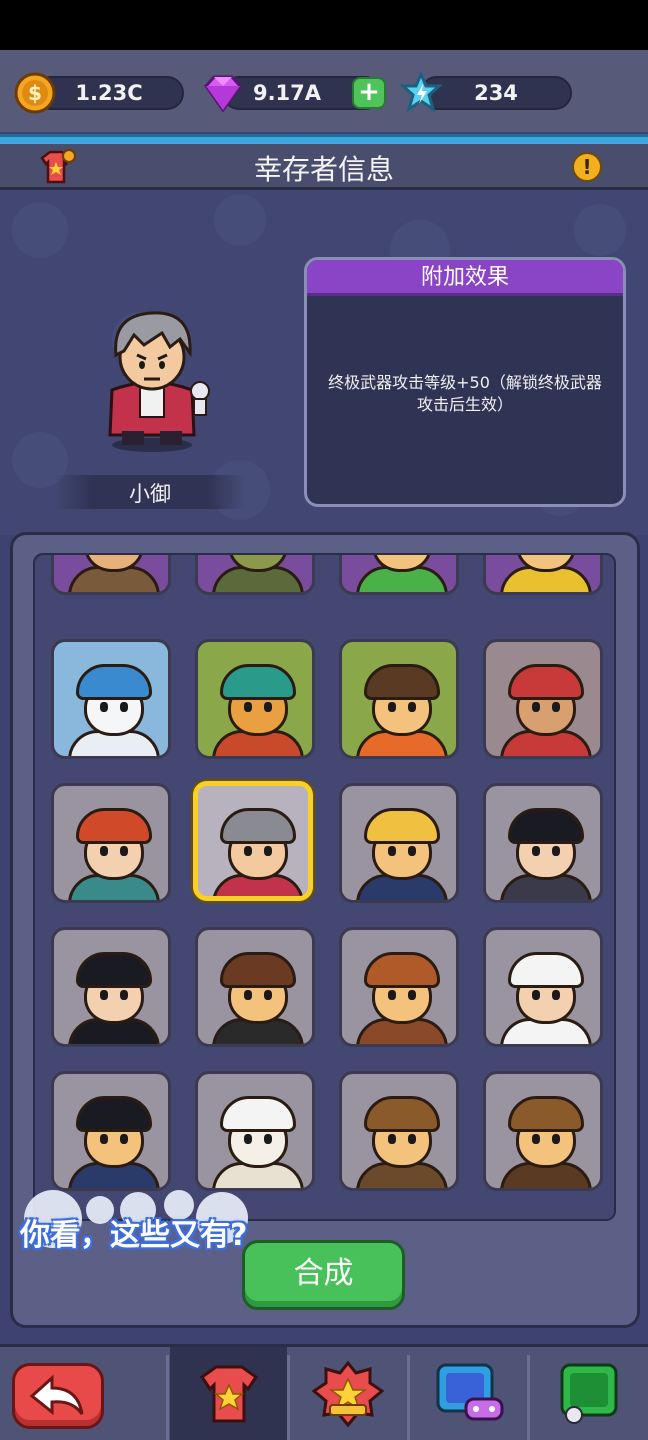 The height and width of the screenshot is (1440, 648). I want to click on character-card-red-cap-hero, so click(543, 575).